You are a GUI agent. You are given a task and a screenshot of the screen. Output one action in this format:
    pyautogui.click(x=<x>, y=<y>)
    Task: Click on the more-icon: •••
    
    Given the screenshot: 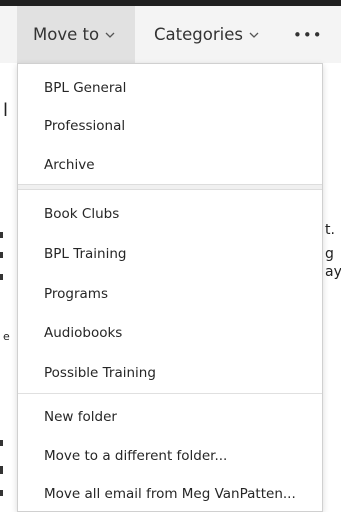 What is the action you would take?
    pyautogui.click(x=308, y=34)
    